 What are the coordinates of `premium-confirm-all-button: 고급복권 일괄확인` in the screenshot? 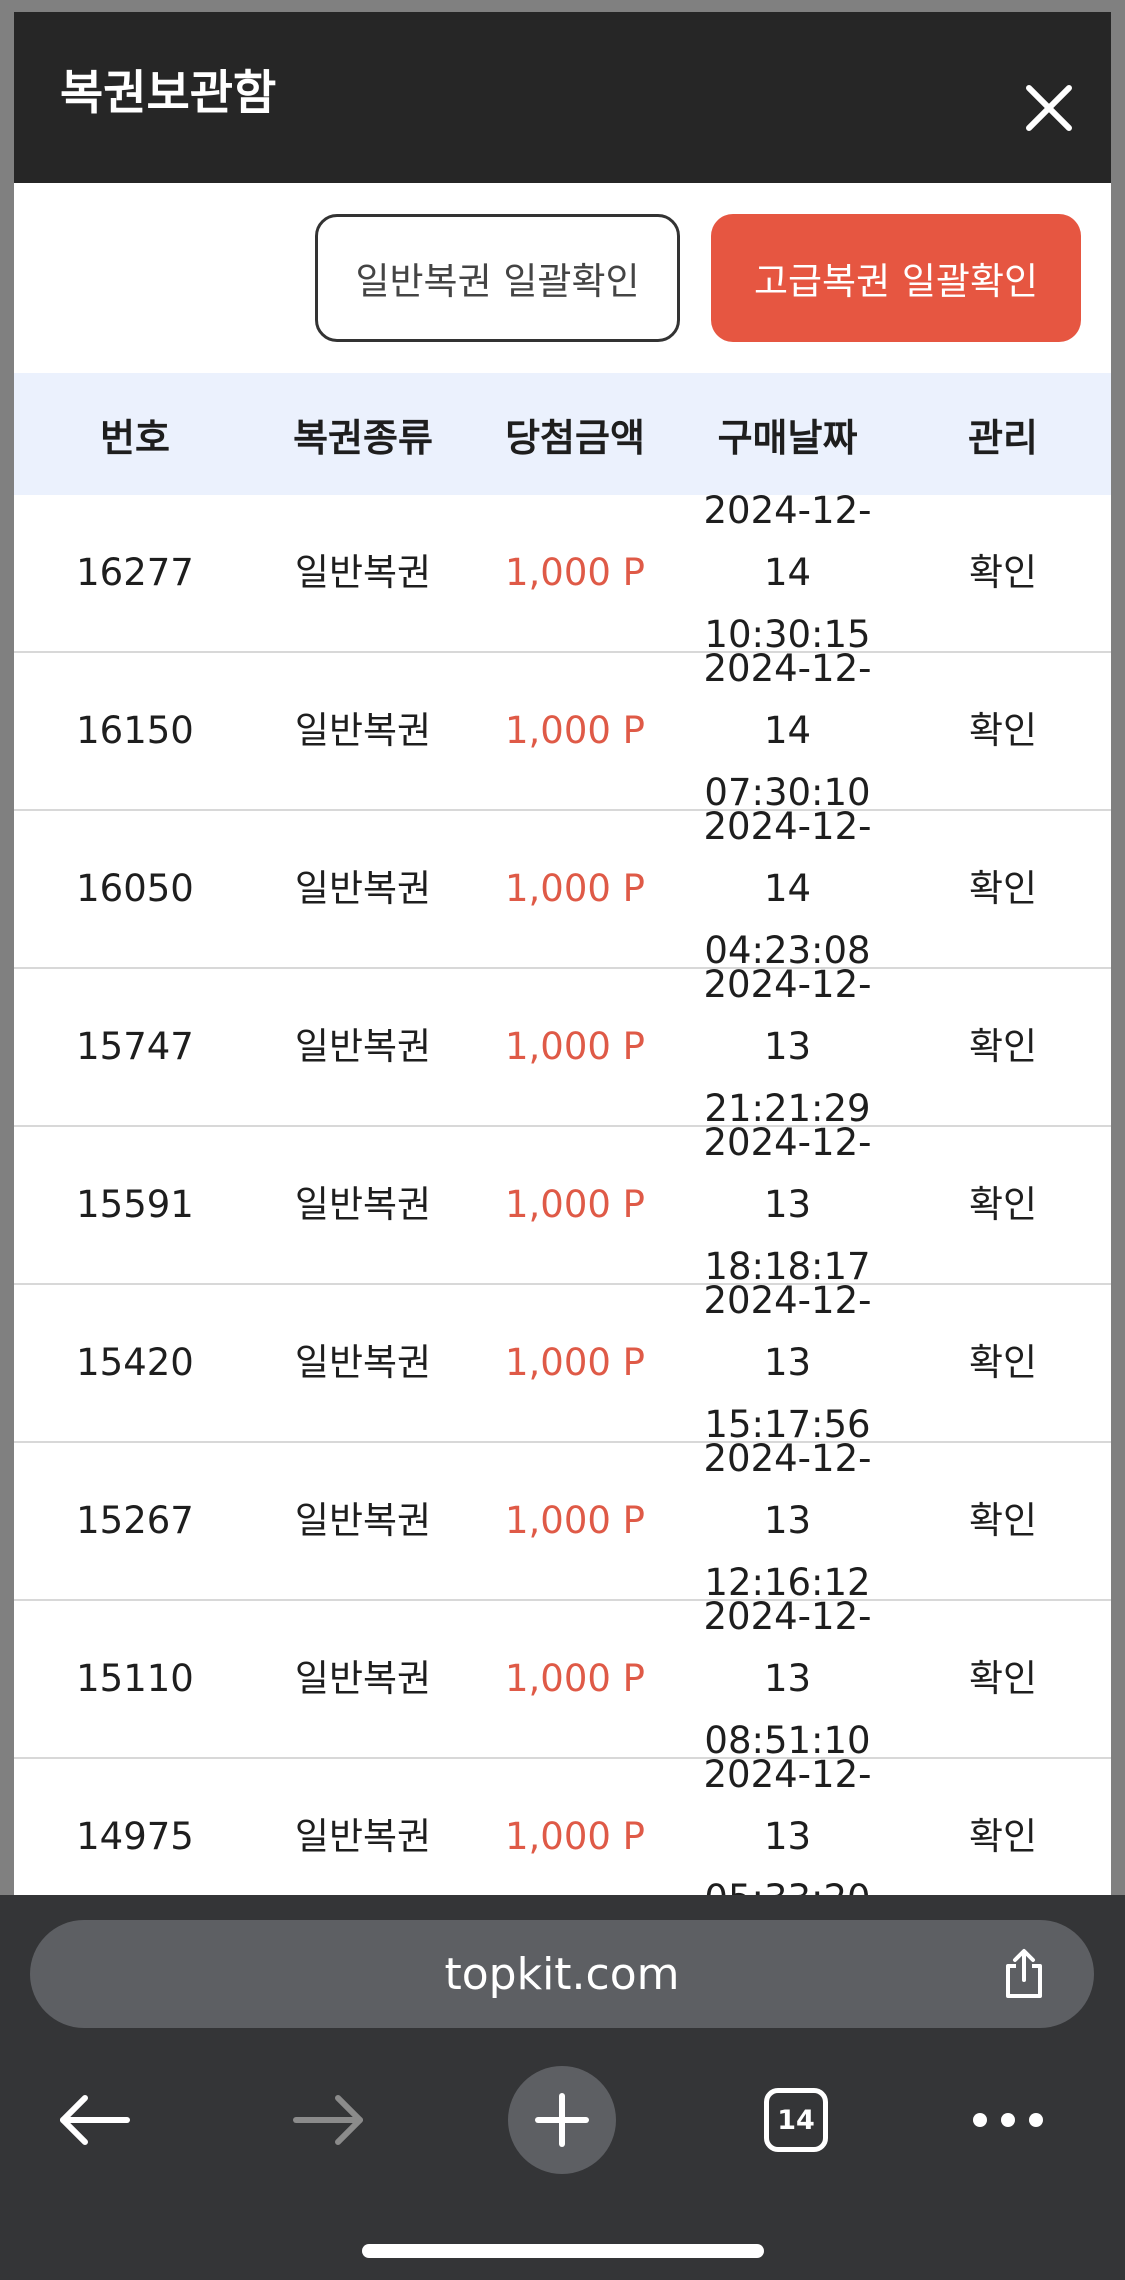 It's located at (896, 278).